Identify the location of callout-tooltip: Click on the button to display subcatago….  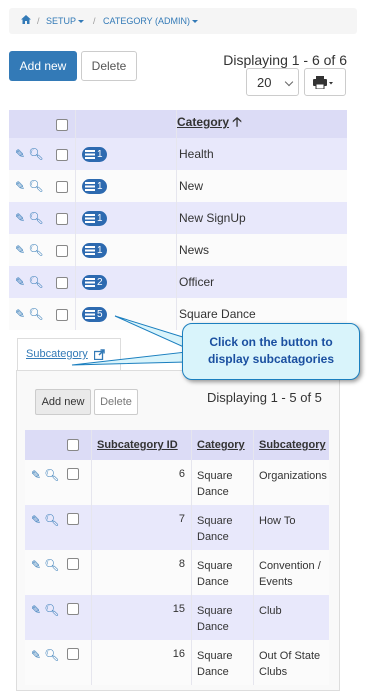
(271, 351).